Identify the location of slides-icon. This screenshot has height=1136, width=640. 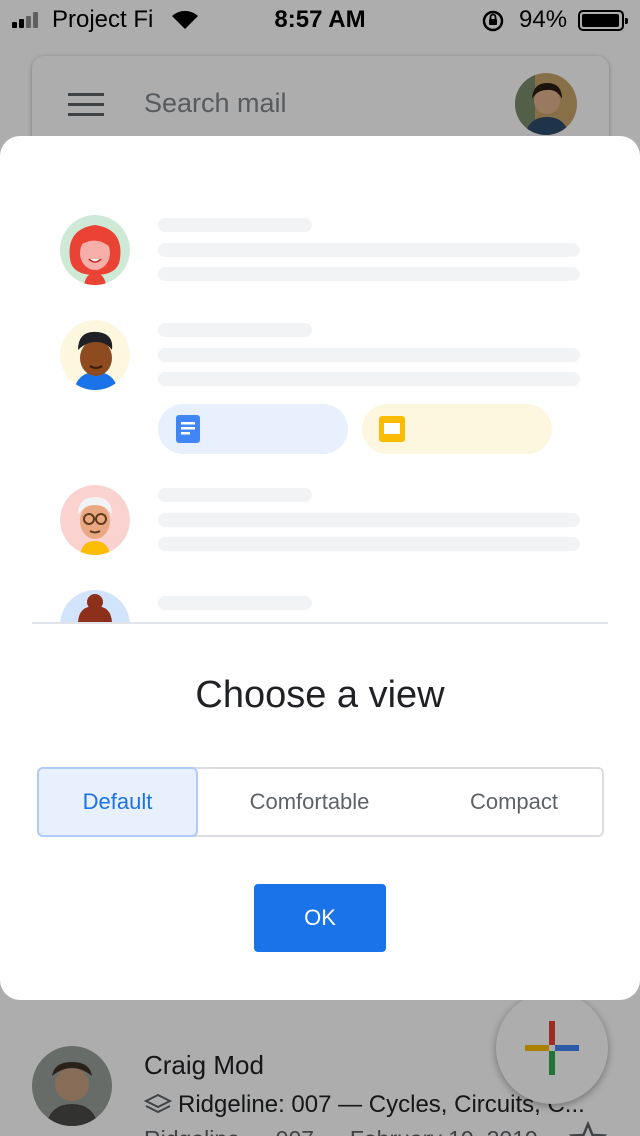
(392, 429).